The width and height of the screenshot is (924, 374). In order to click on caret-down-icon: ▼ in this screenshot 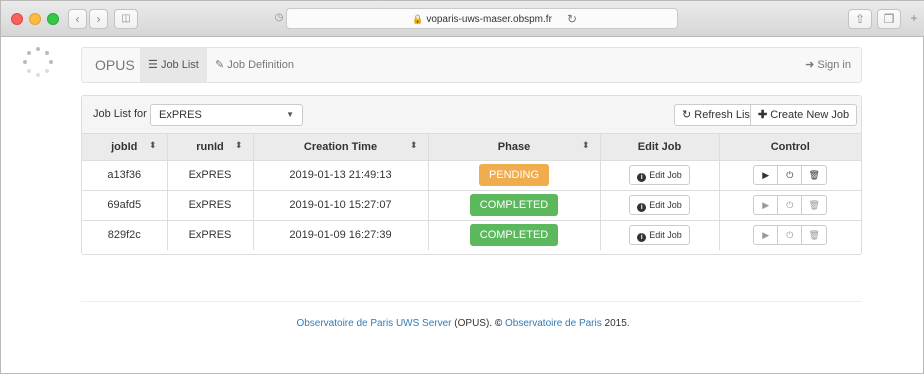, I will do `click(290, 114)`.